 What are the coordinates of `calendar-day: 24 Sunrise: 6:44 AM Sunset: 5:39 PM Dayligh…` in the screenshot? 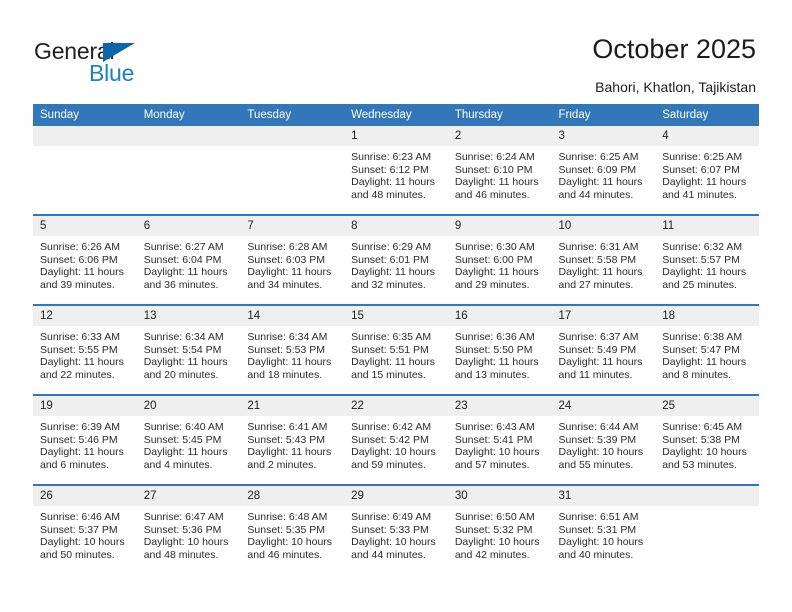 It's located at (603, 440).